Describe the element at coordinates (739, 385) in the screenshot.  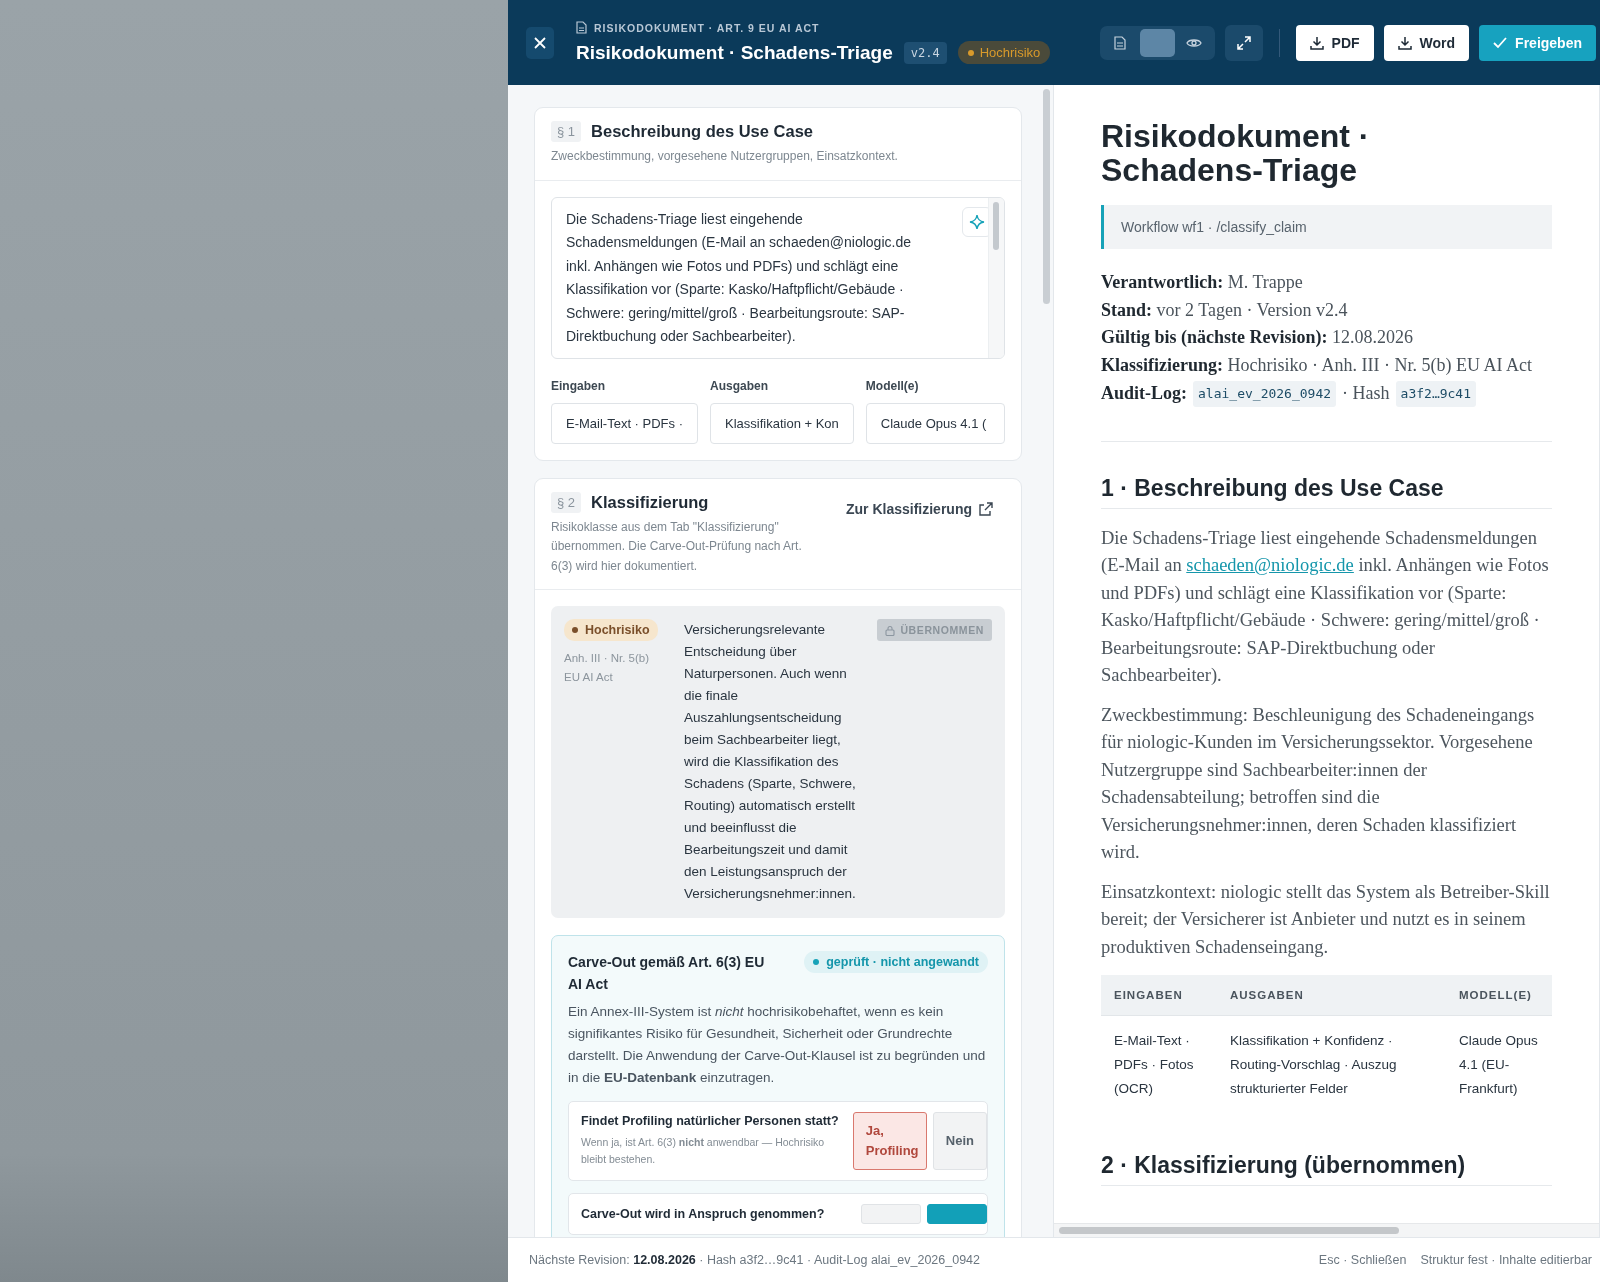
I see `field-label: Ausgaben` at that location.